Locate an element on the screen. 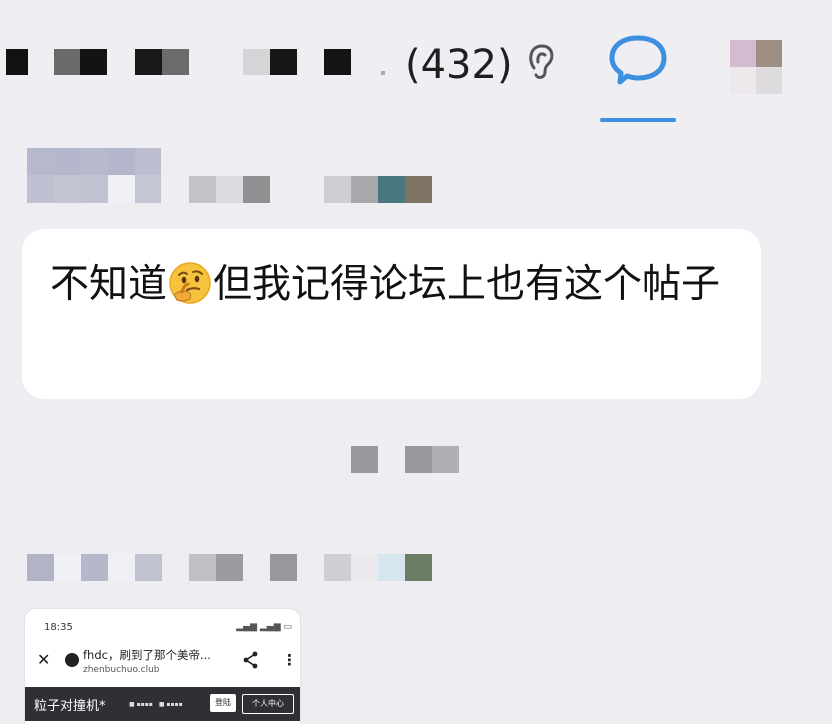 The width and height of the screenshot is (832, 724). avatar is located at coordinates (756, 67).